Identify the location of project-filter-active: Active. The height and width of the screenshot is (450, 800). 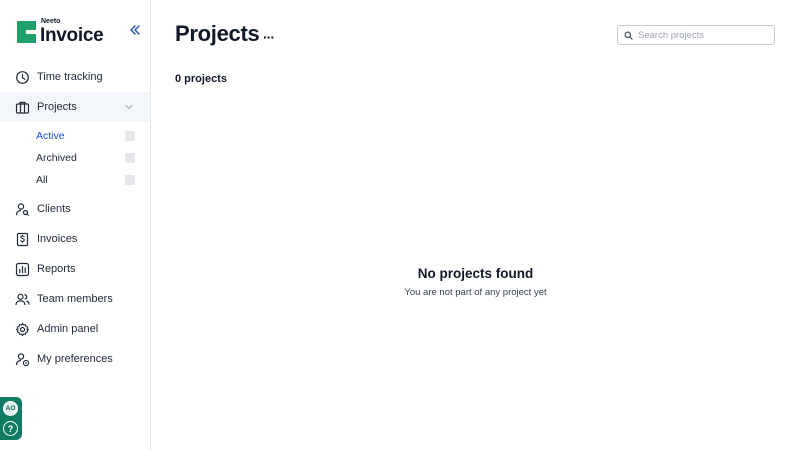
(75, 136).